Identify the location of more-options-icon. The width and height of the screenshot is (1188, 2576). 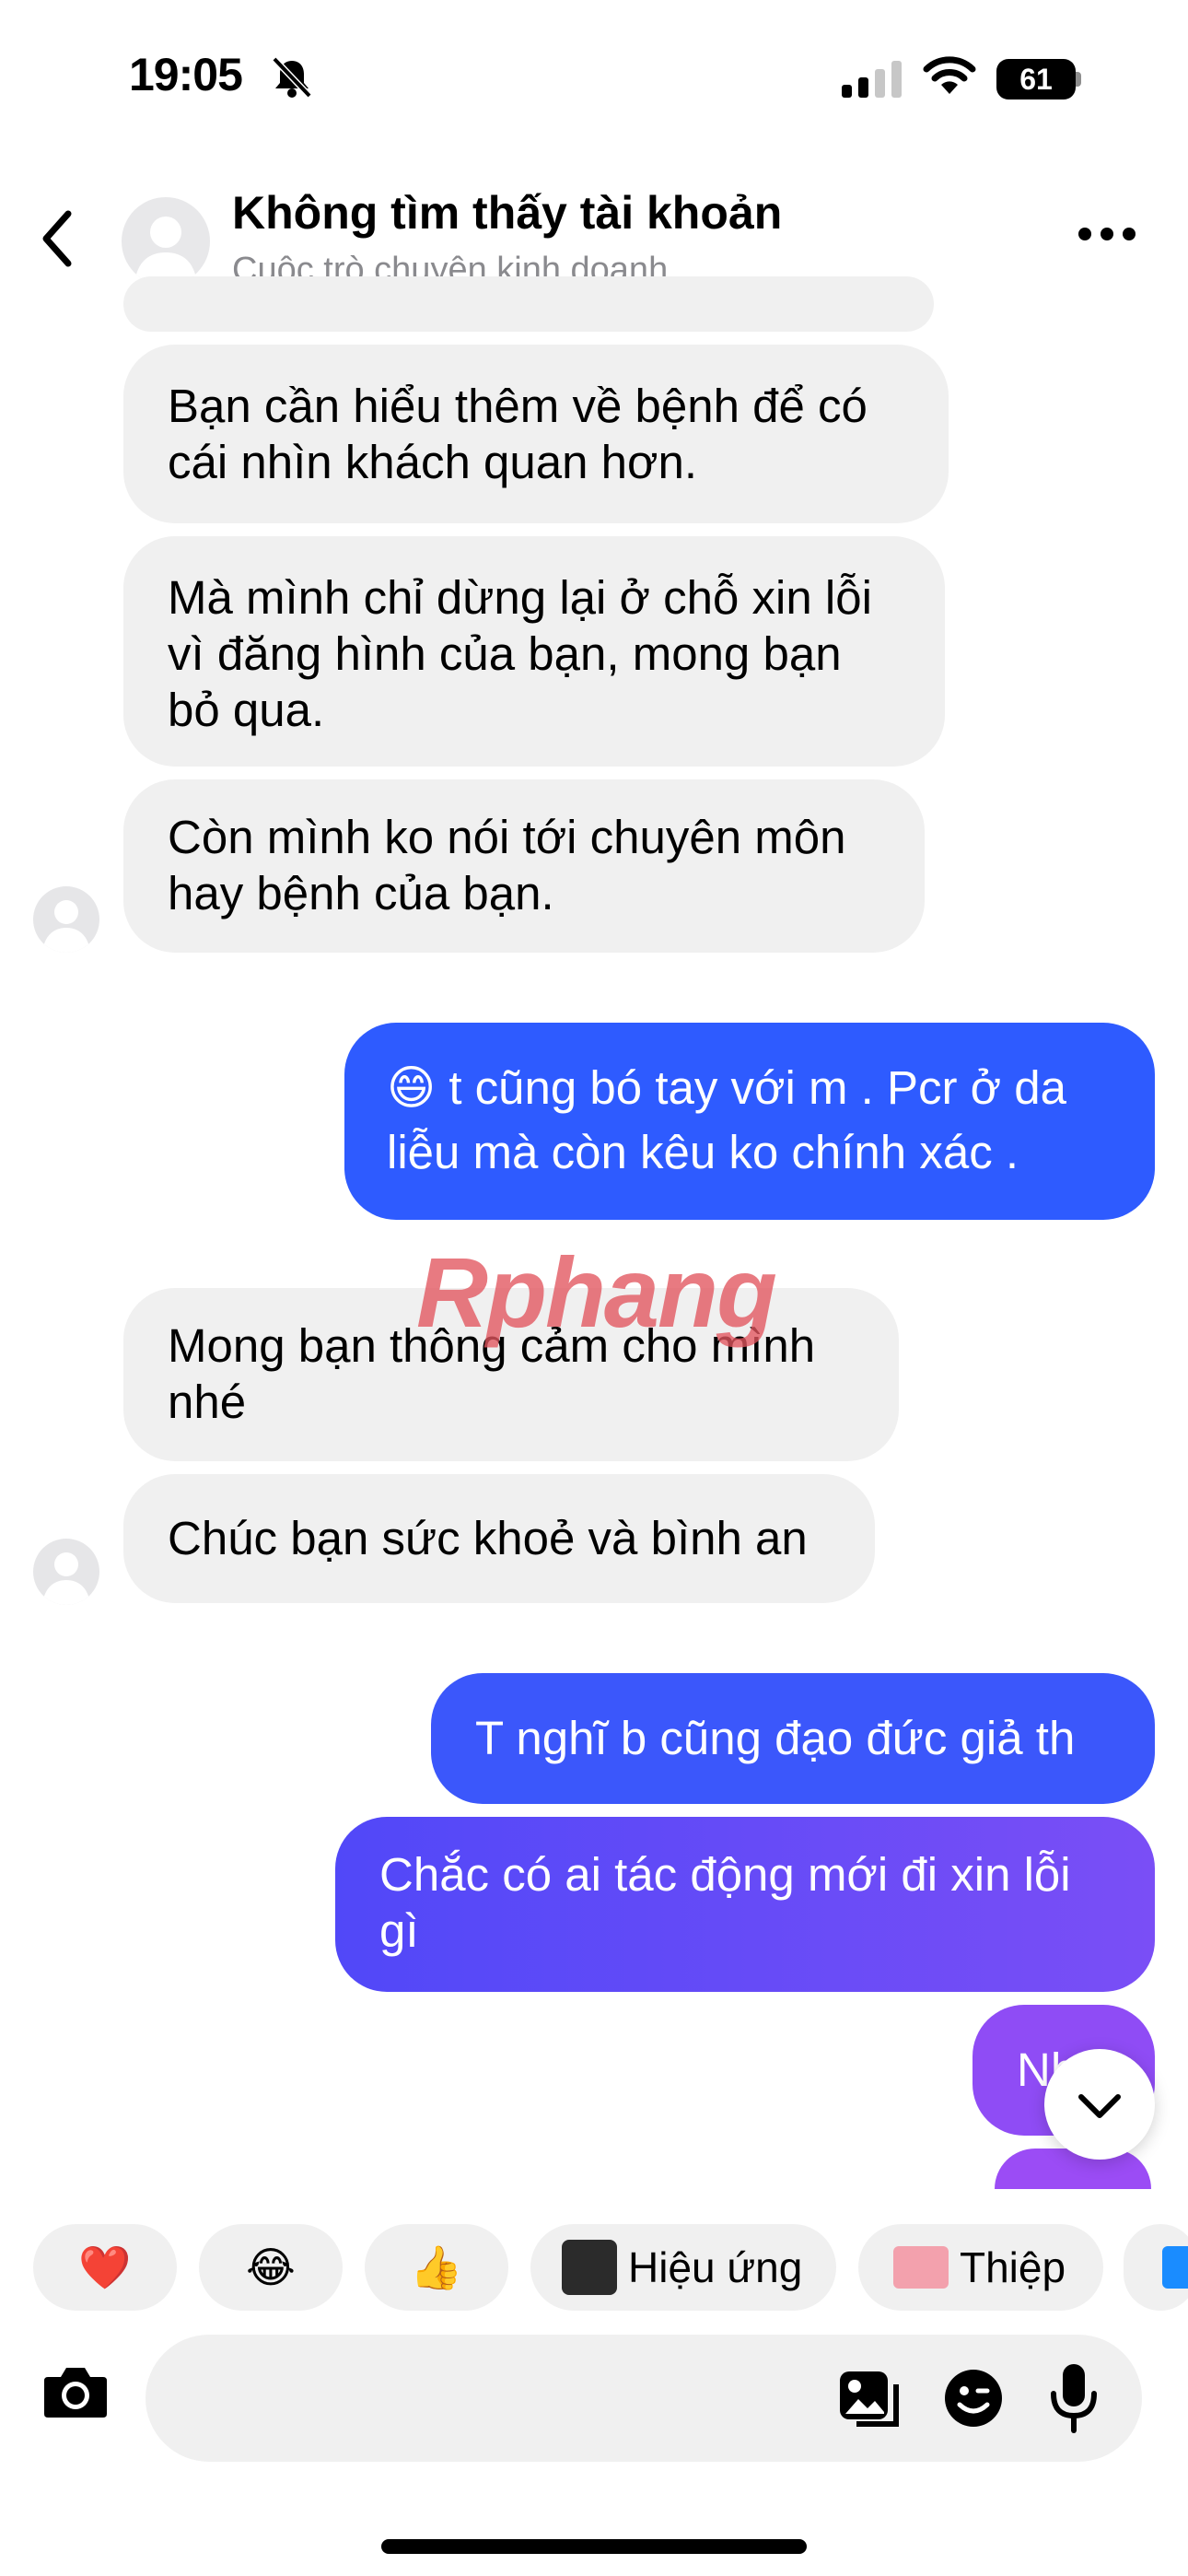
(1106, 234).